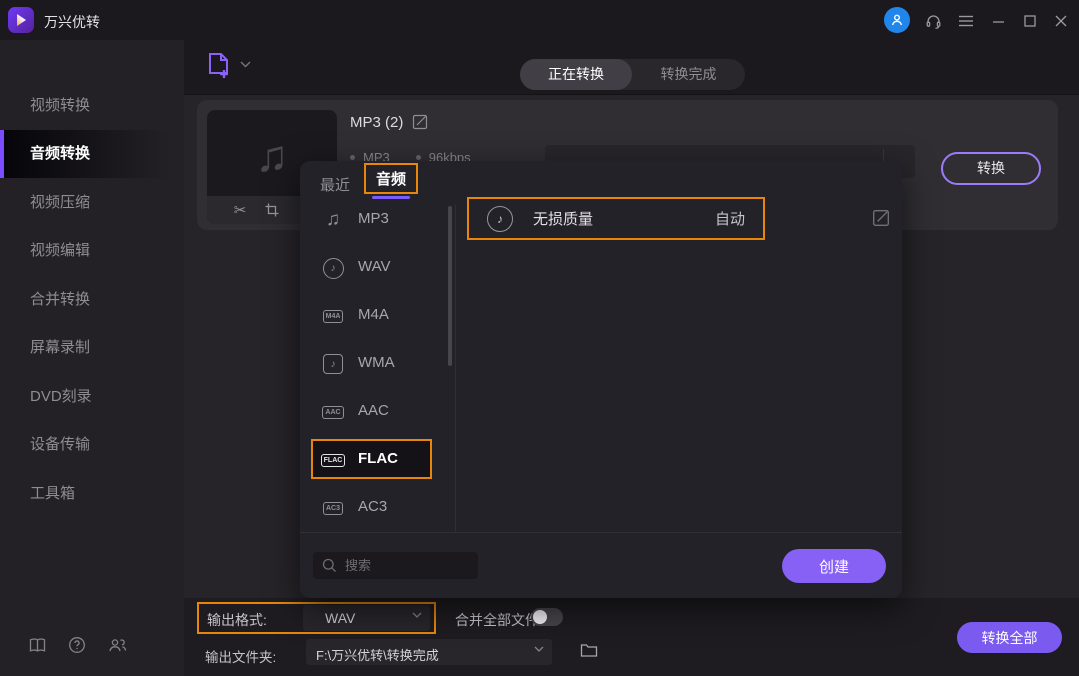 This screenshot has width=1079, height=676. What do you see at coordinates (998, 21) in the screenshot?
I see `minimize-button` at bounding box center [998, 21].